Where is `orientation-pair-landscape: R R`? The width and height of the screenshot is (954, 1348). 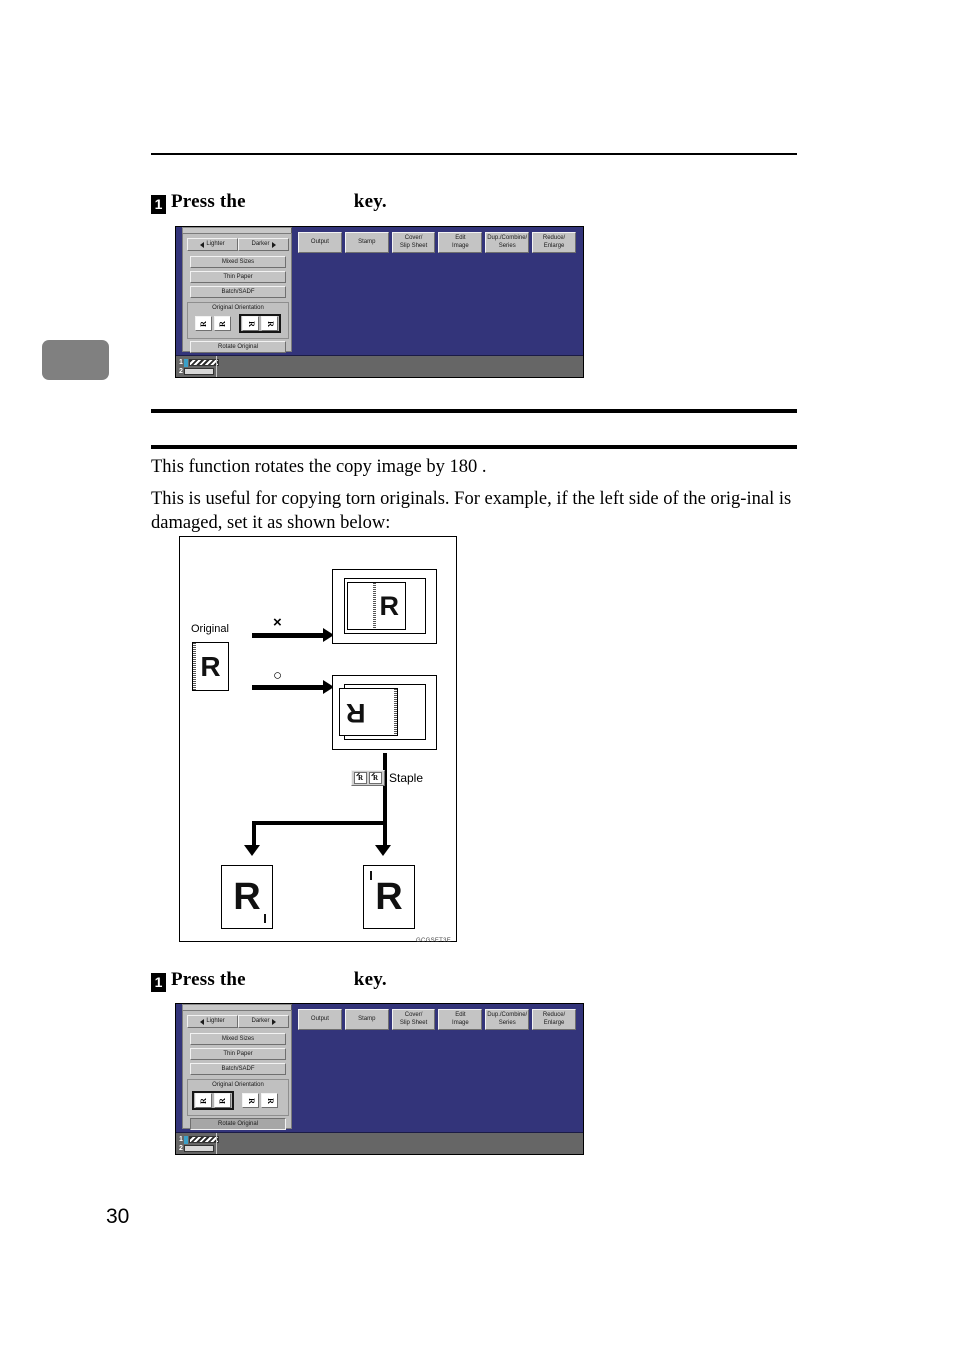 orientation-pair-landscape: R R is located at coordinates (260, 323).